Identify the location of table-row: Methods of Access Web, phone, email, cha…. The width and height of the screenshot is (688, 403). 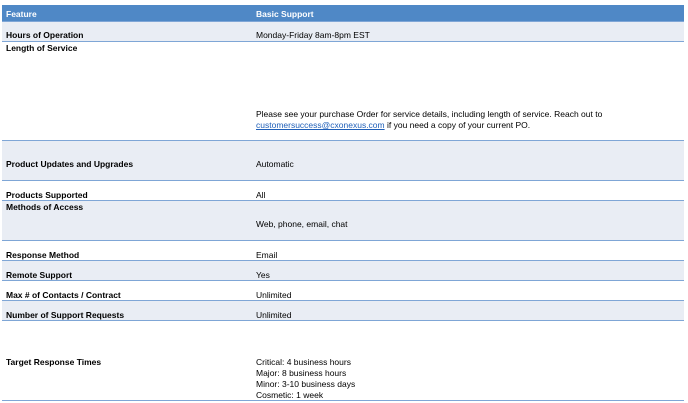
(343, 221).